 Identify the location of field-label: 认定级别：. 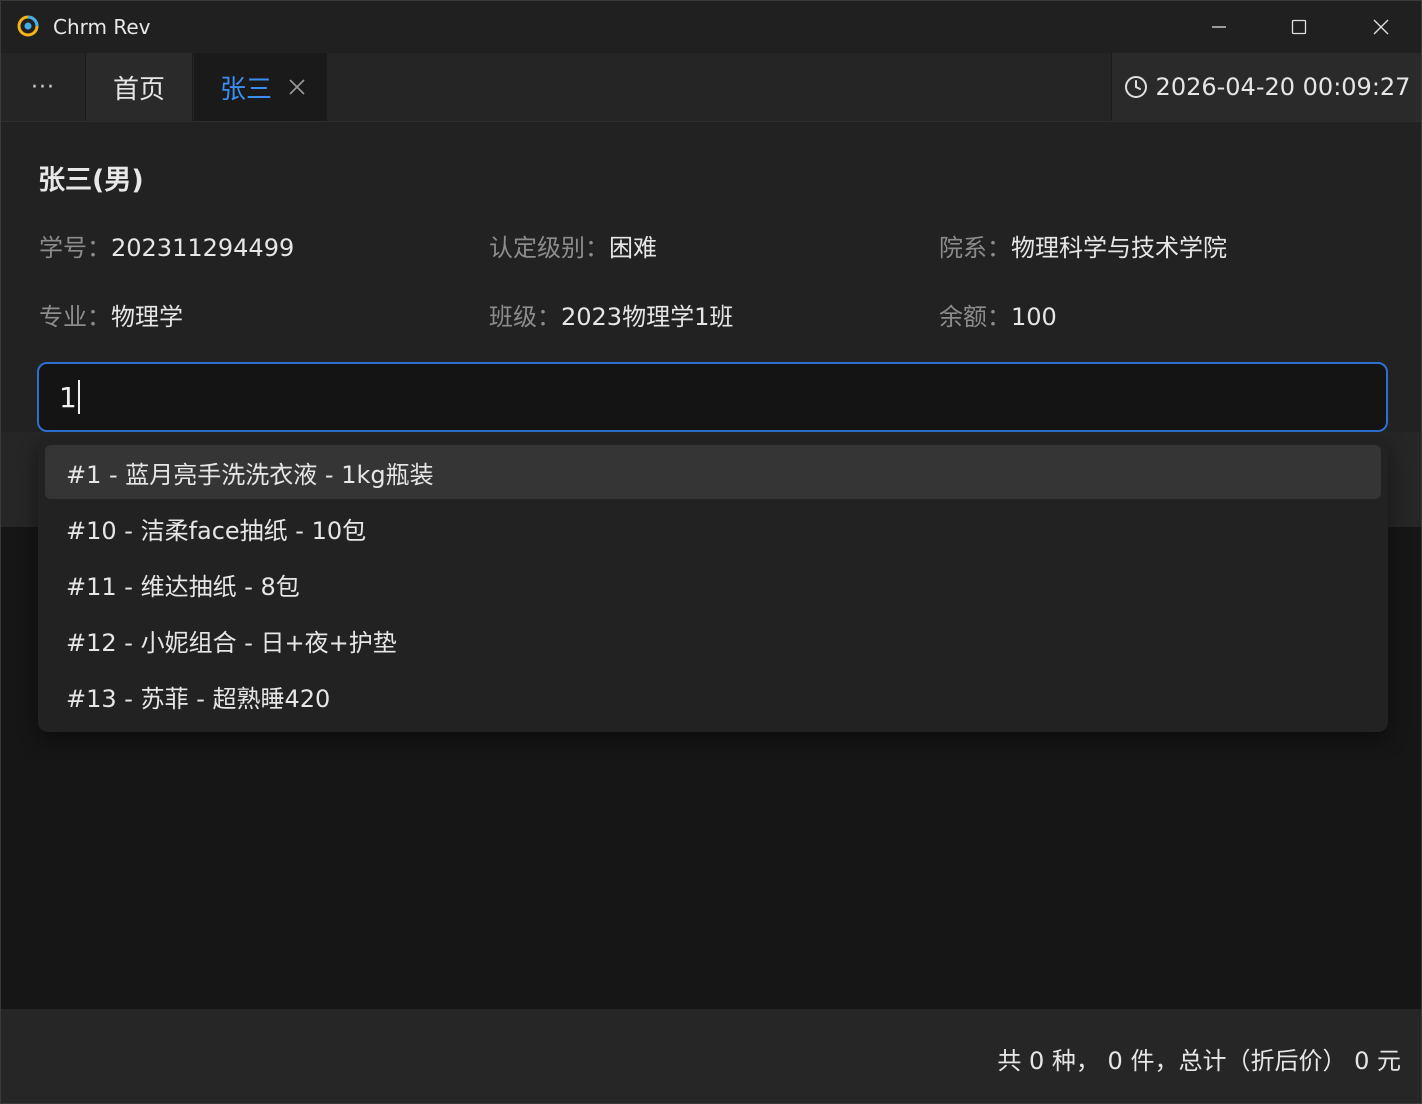
(549, 248).